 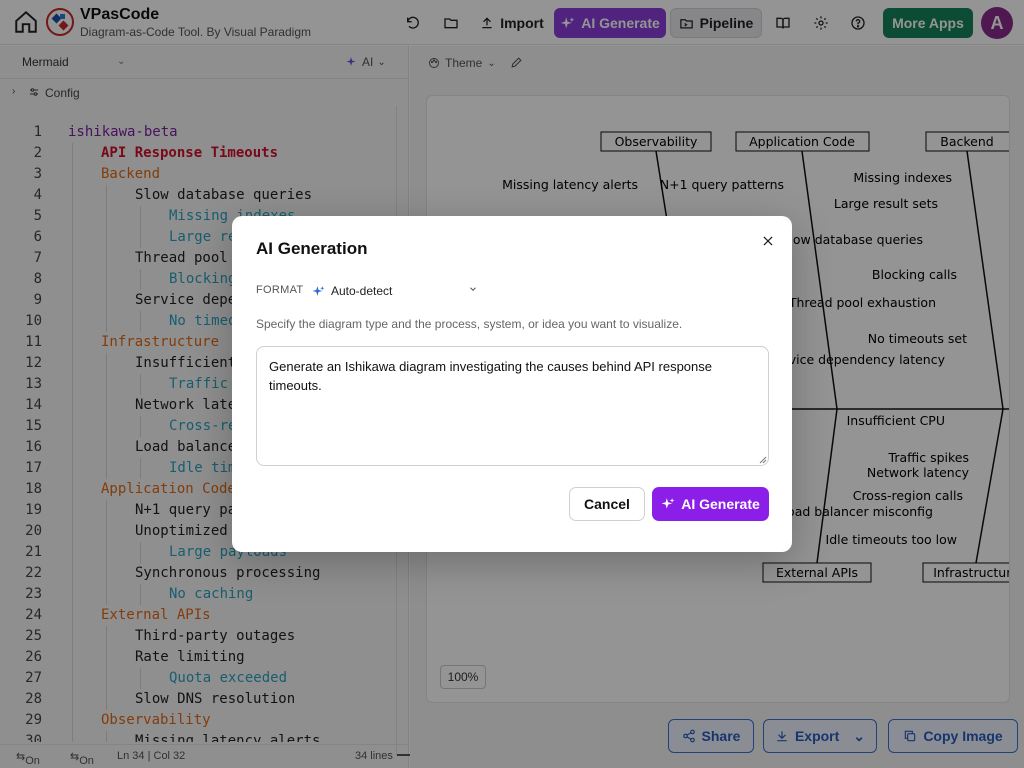 What do you see at coordinates (280, 290) in the screenshot?
I see `format-label: FORMAT` at bounding box center [280, 290].